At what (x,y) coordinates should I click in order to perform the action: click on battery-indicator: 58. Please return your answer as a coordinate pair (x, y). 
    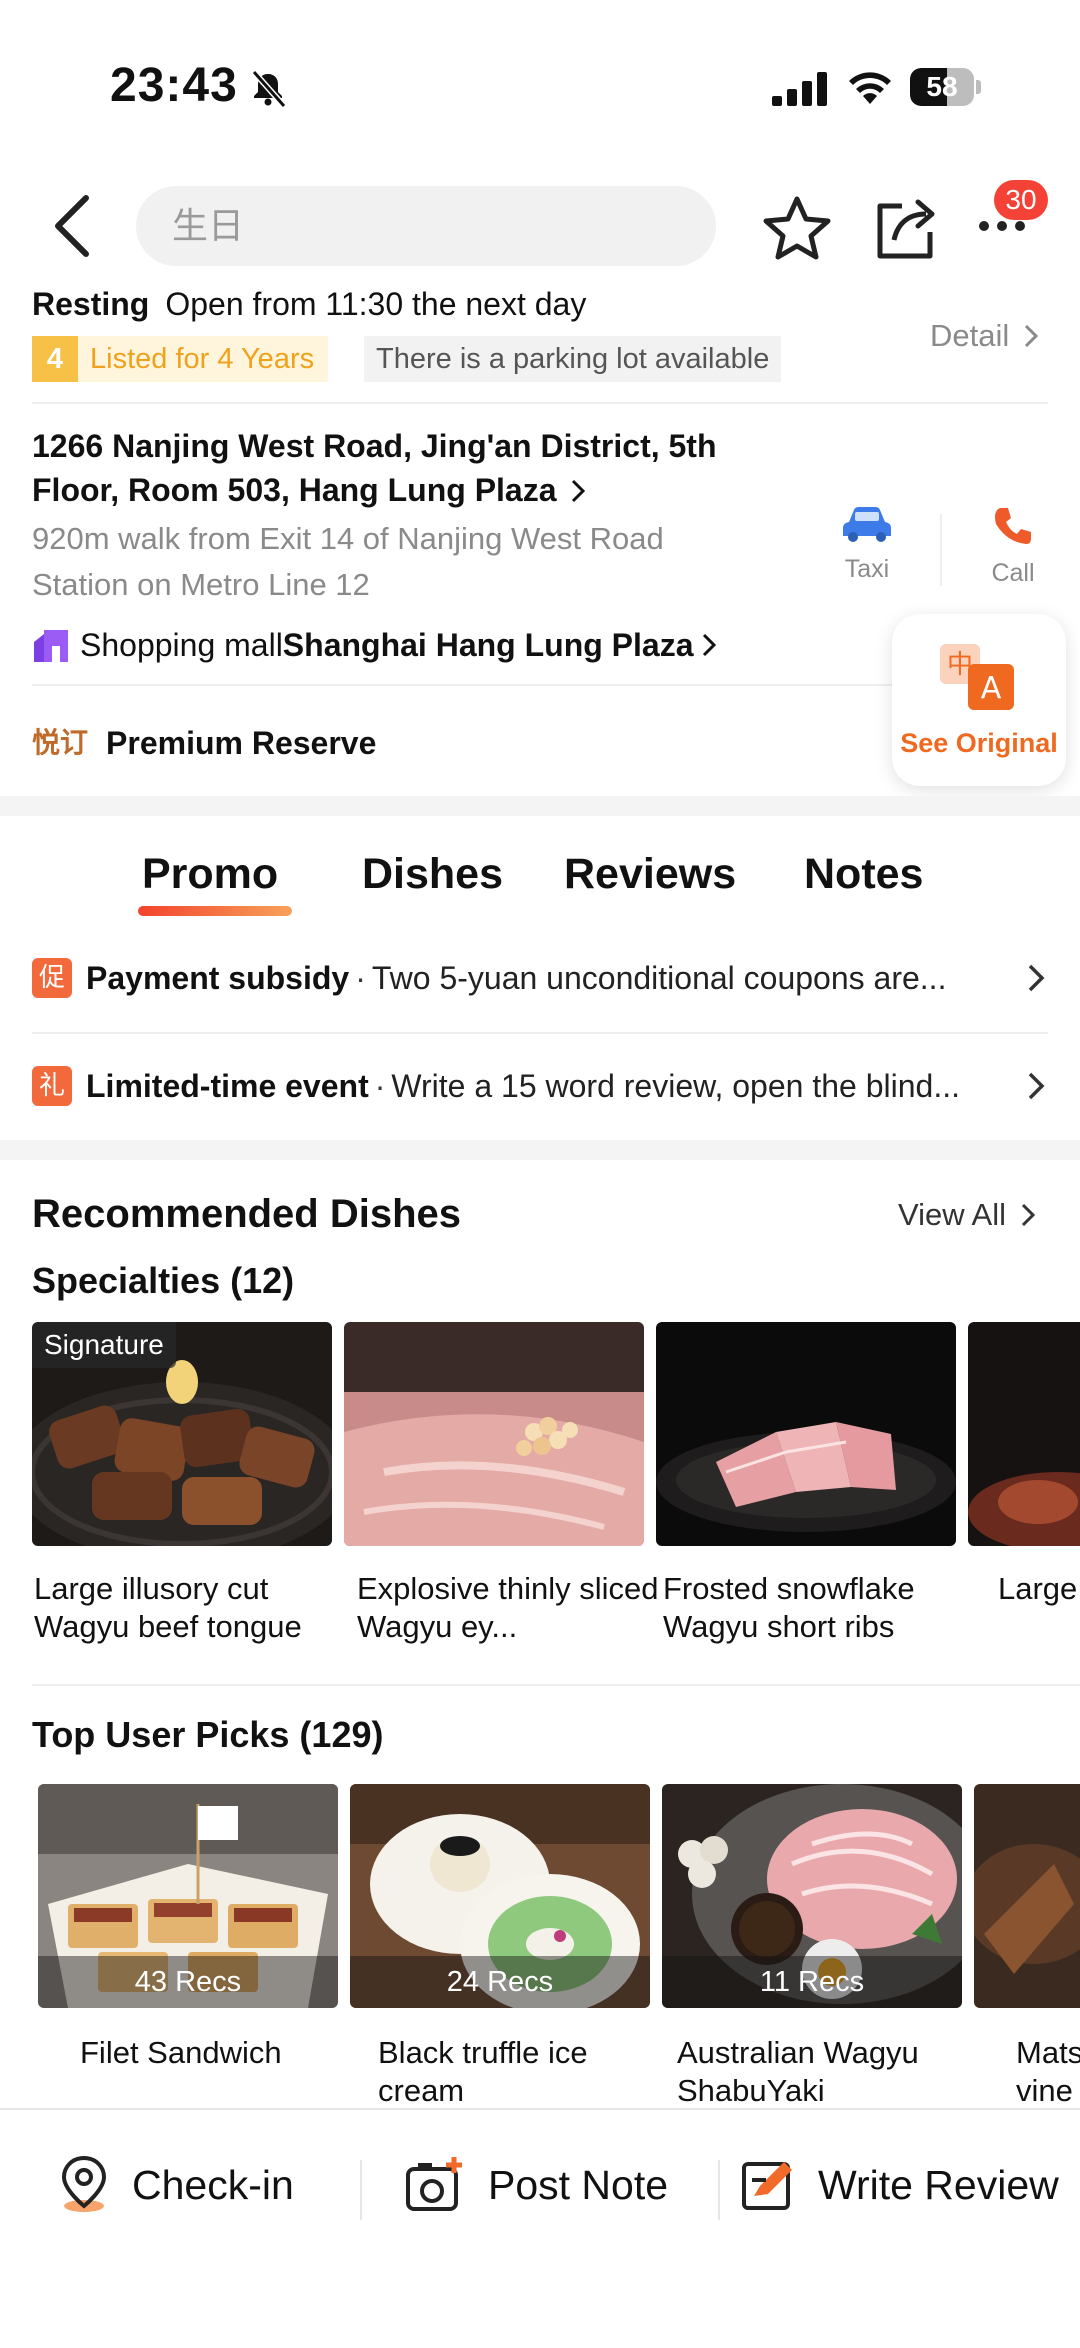
    Looking at the image, I should click on (946, 87).